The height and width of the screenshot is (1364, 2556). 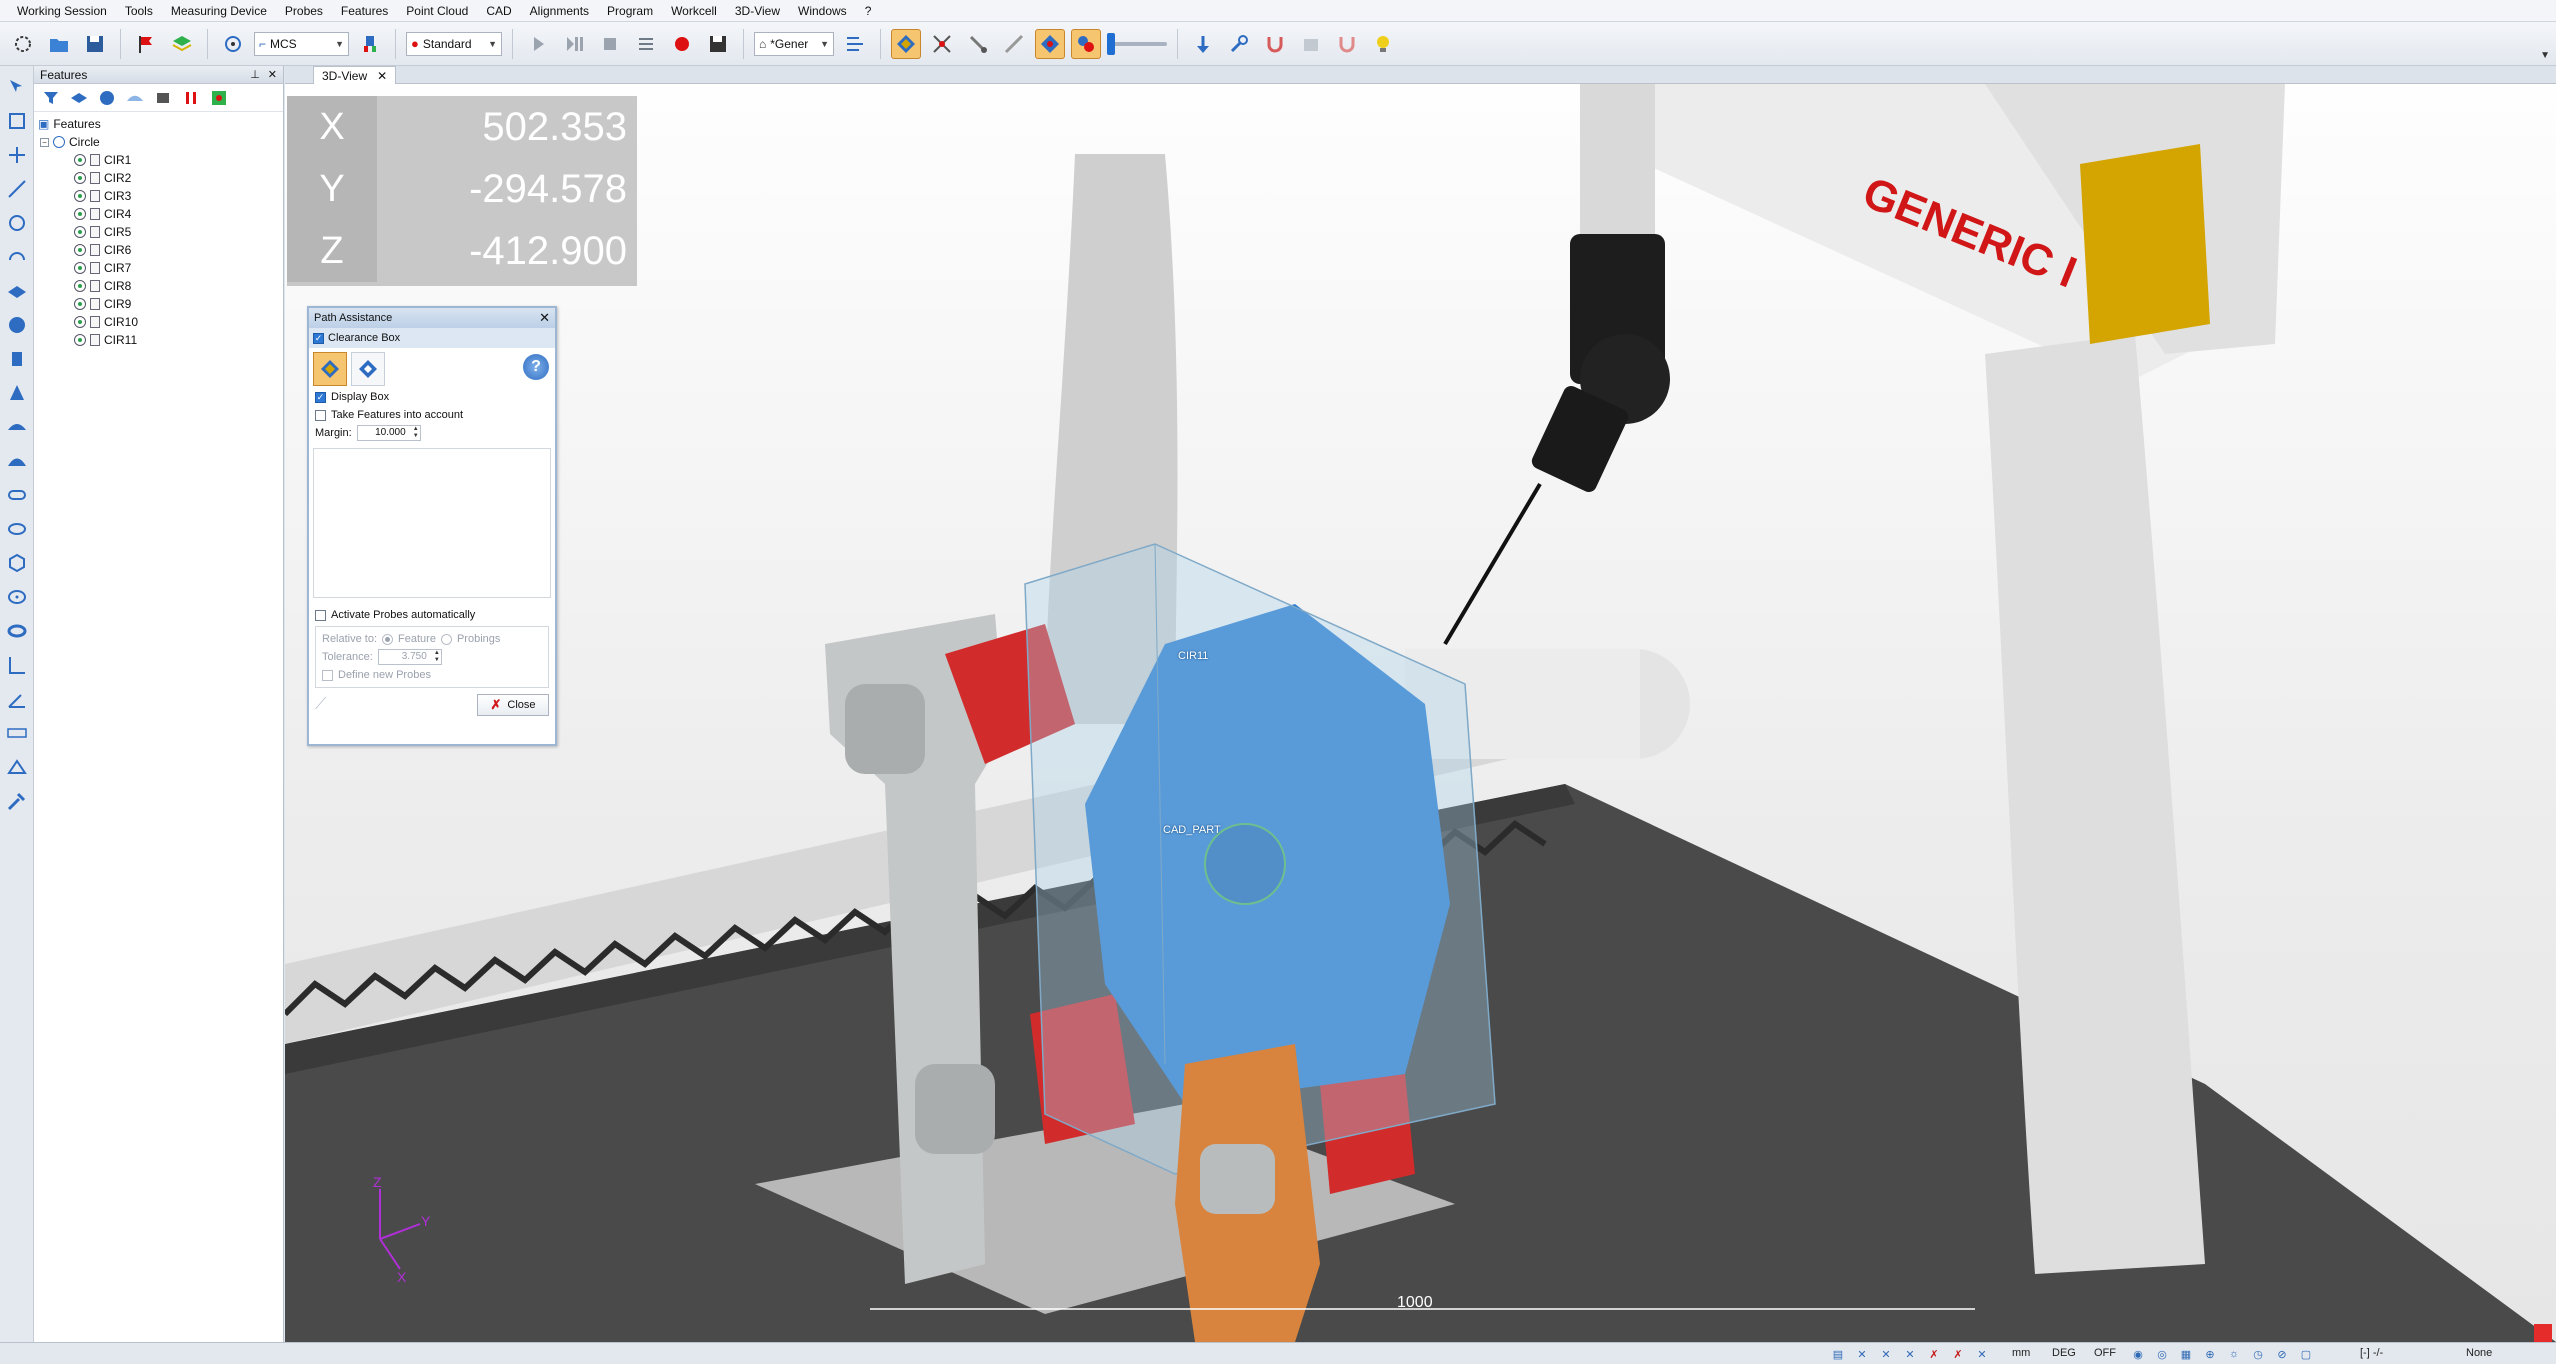 I want to click on stop-icon, so click(x=610, y=44).